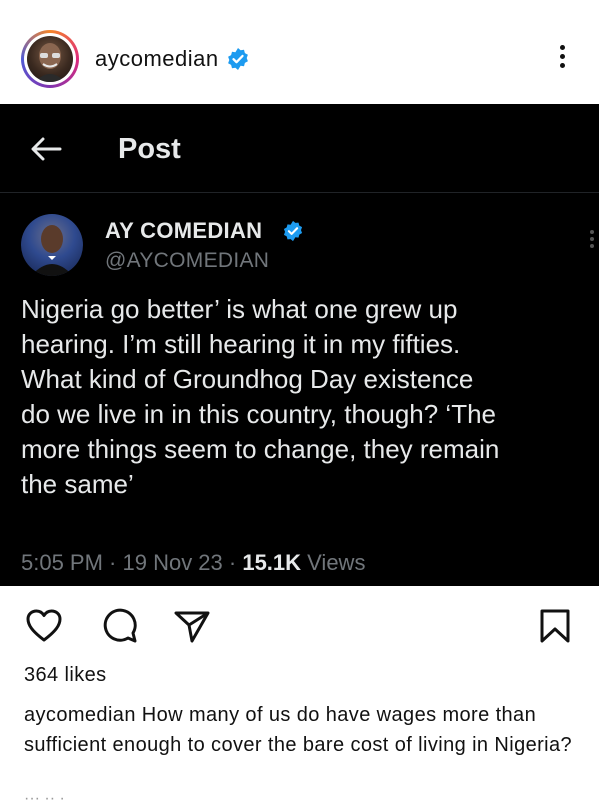 The width and height of the screenshot is (599, 800). What do you see at coordinates (299, 626) in the screenshot?
I see `post-actions` at bounding box center [299, 626].